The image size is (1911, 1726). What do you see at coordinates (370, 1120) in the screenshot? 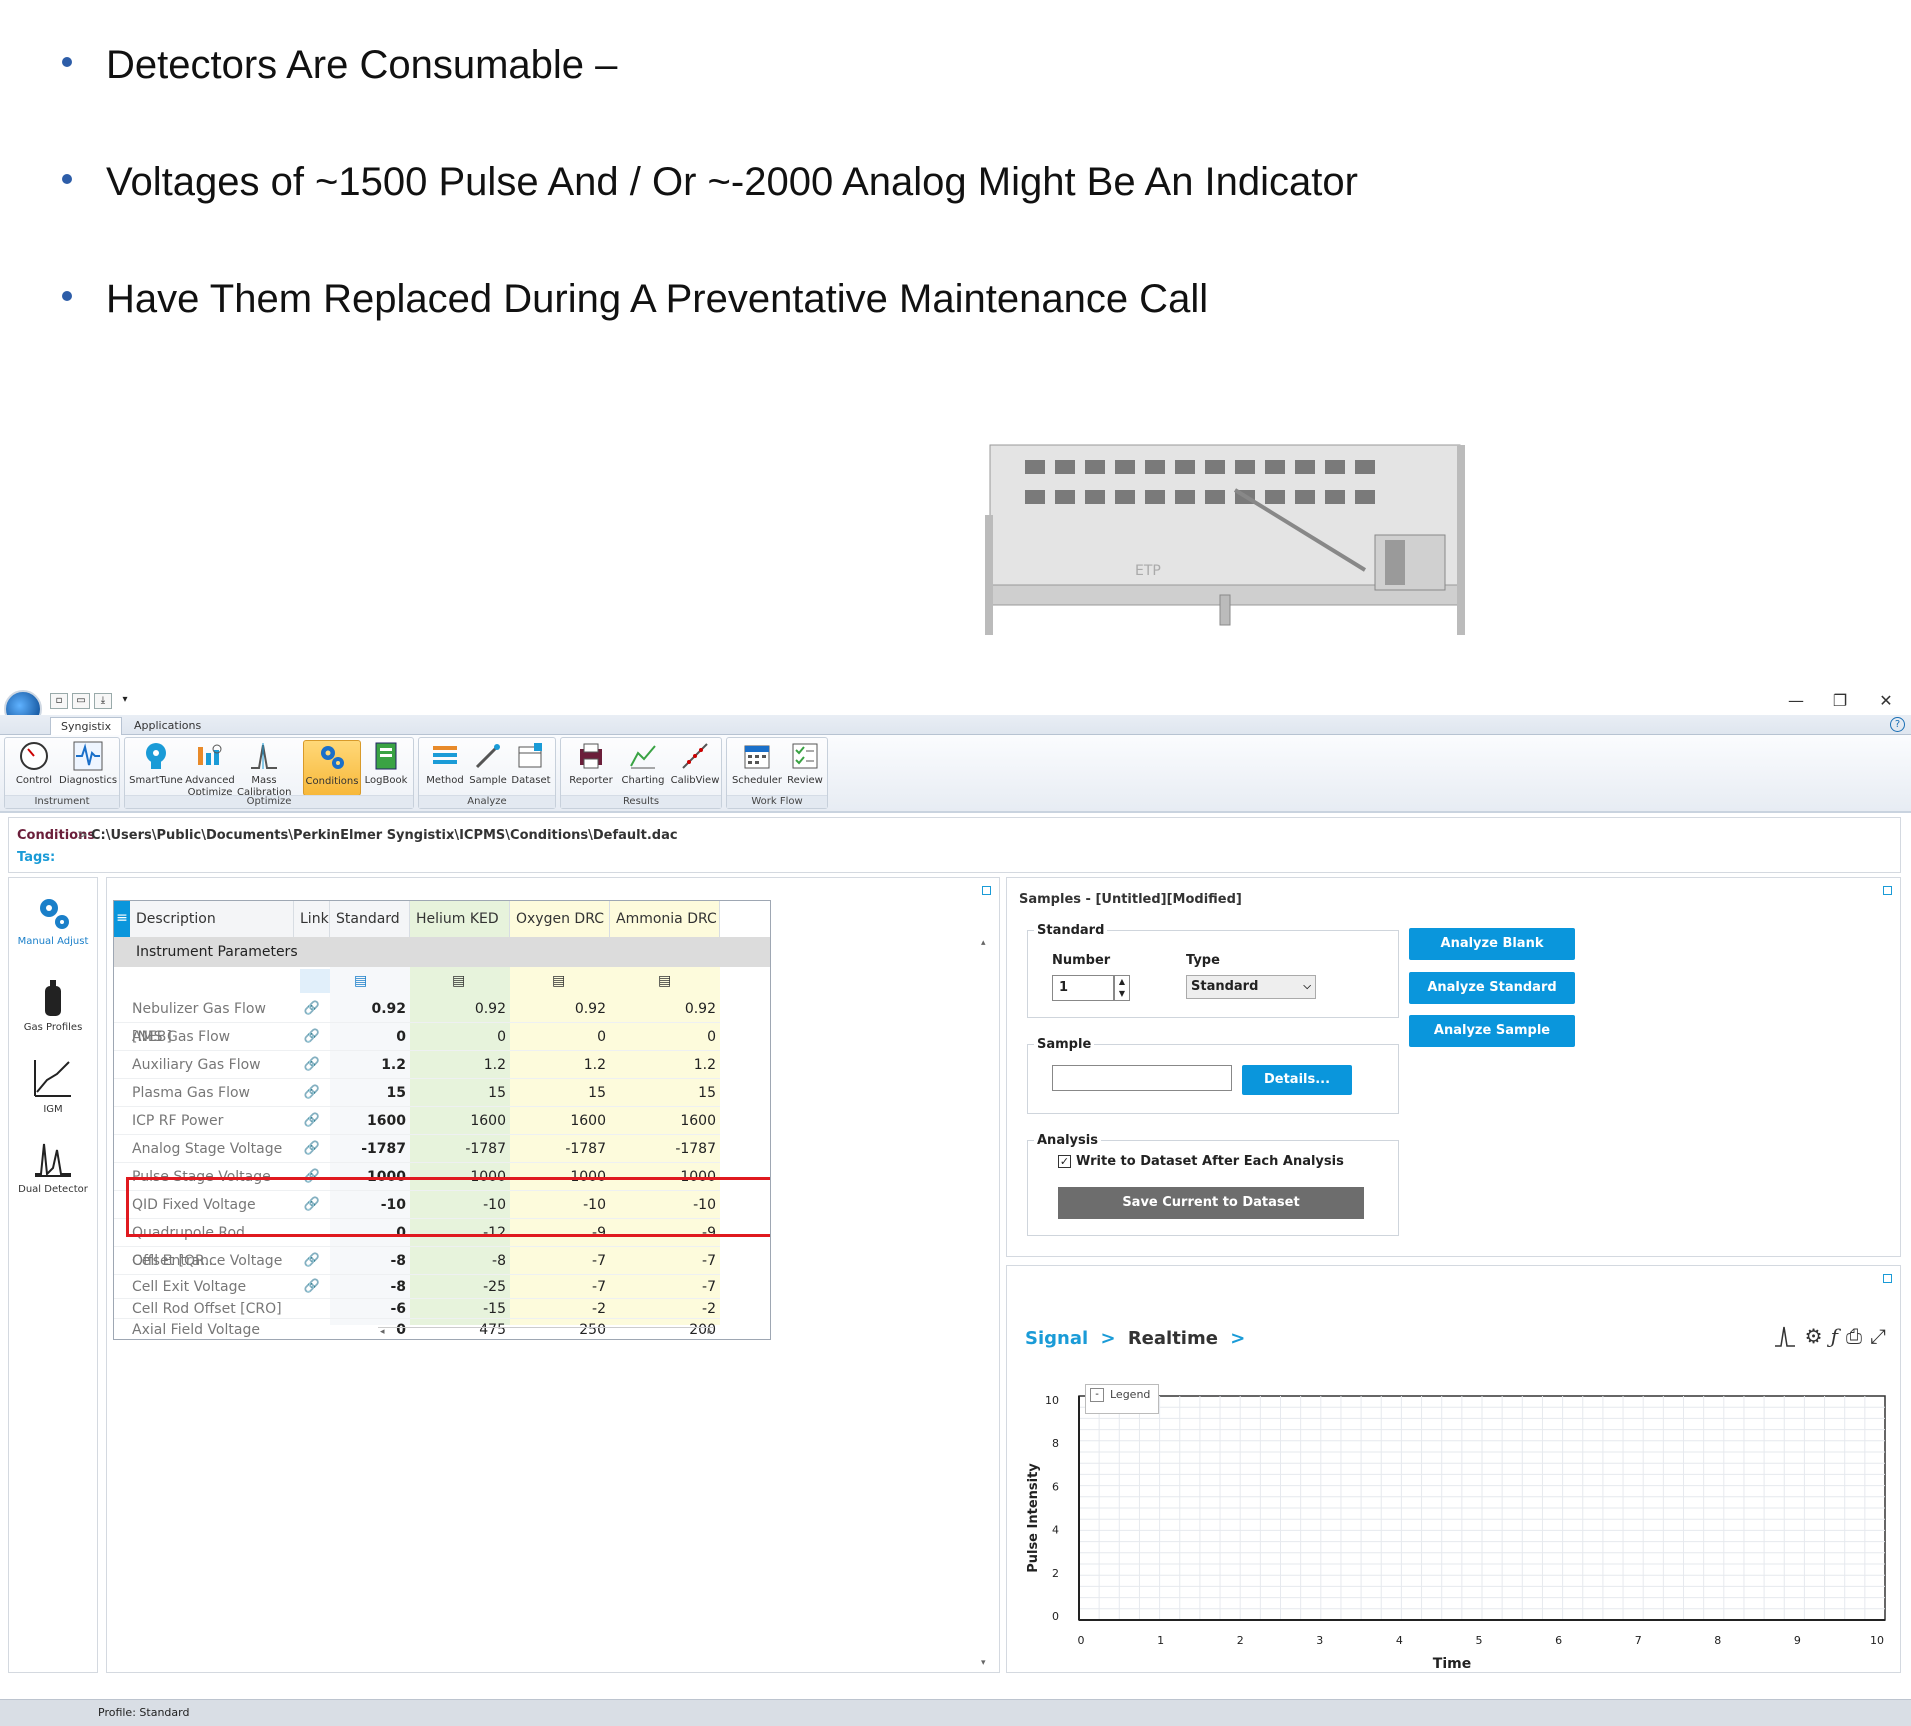
I see `standard-value: 1600` at bounding box center [370, 1120].